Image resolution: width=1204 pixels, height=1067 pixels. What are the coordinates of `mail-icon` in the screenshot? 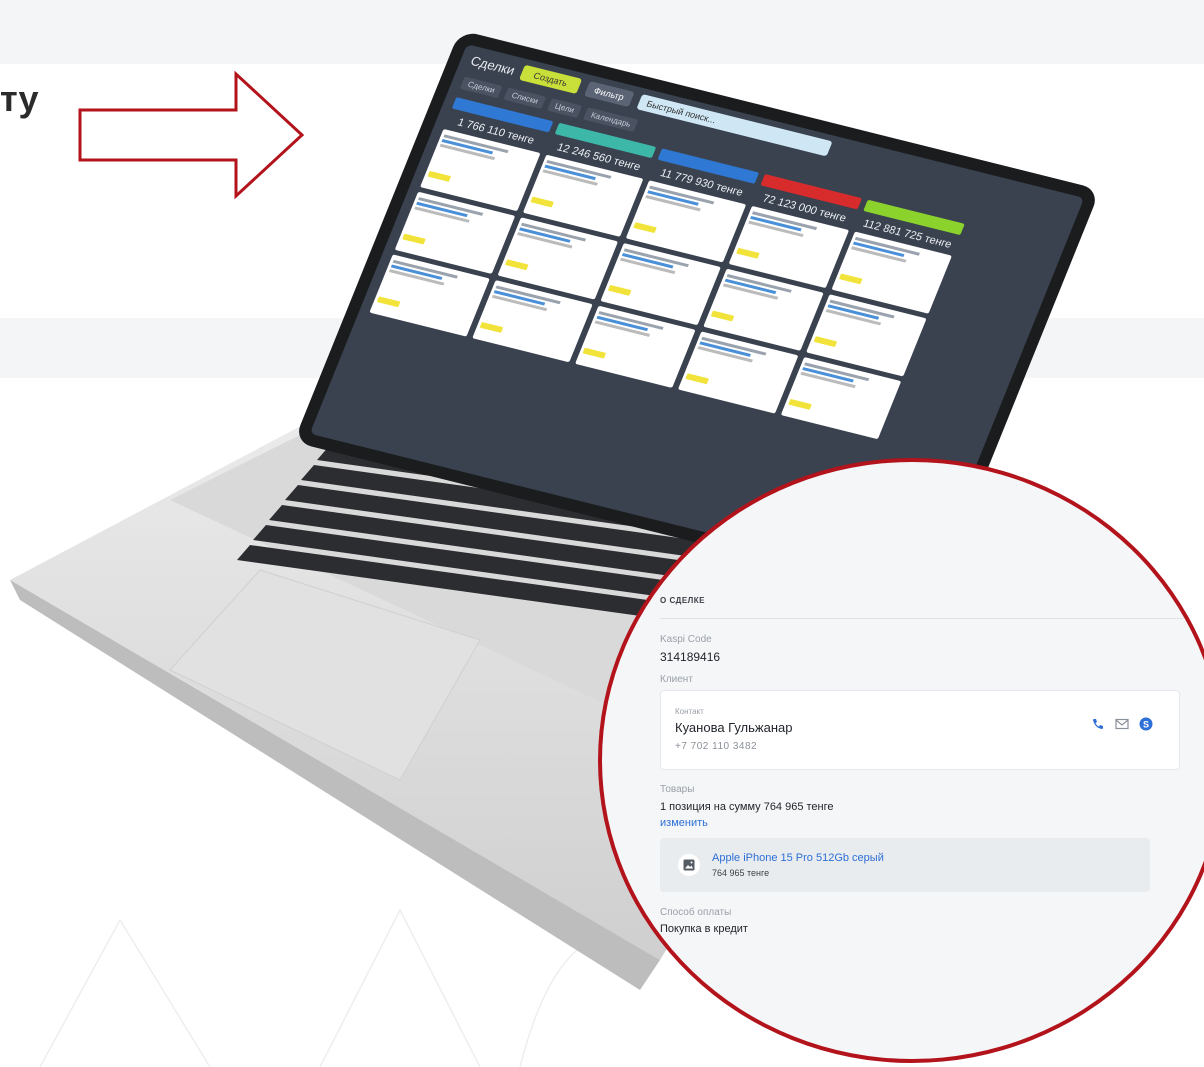 It's located at (1122, 724).